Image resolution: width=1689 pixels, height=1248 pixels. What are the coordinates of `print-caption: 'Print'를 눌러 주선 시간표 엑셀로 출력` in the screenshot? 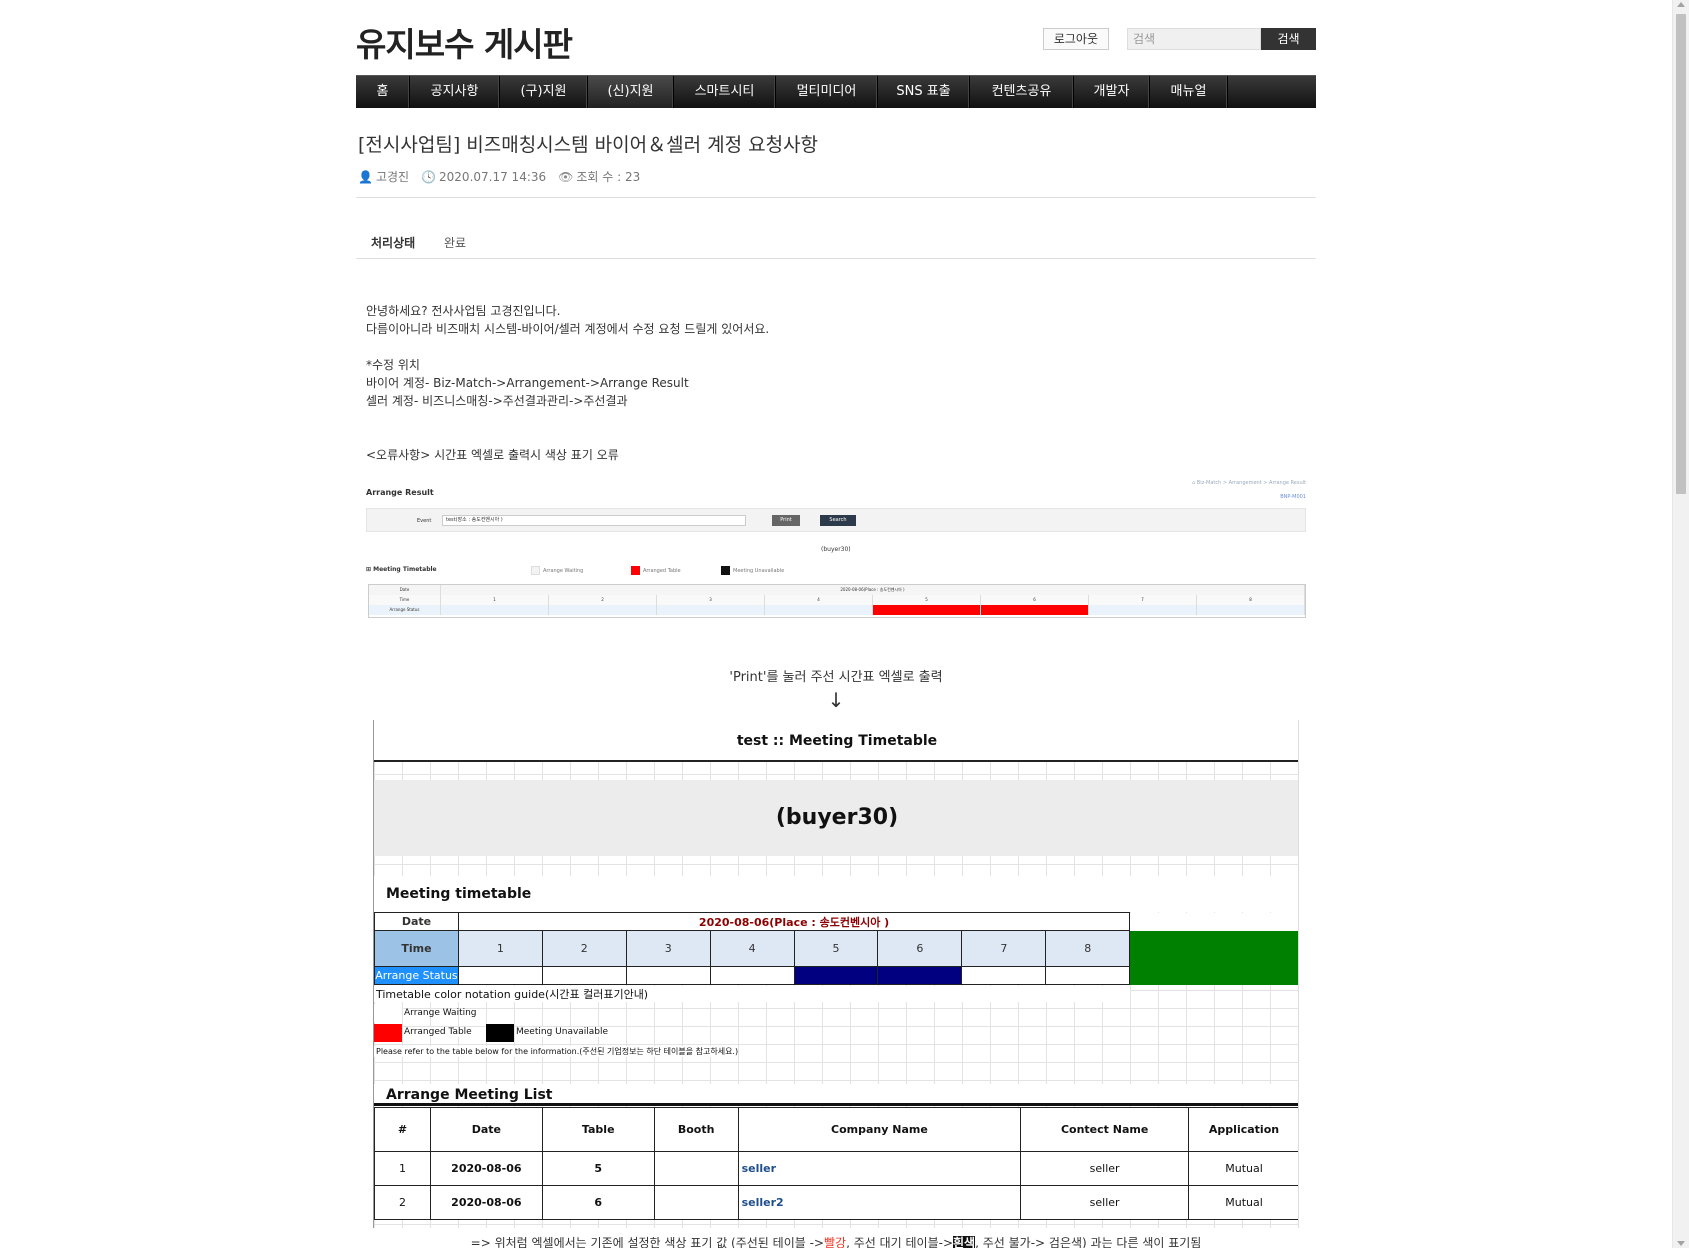 It's located at (836, 677).